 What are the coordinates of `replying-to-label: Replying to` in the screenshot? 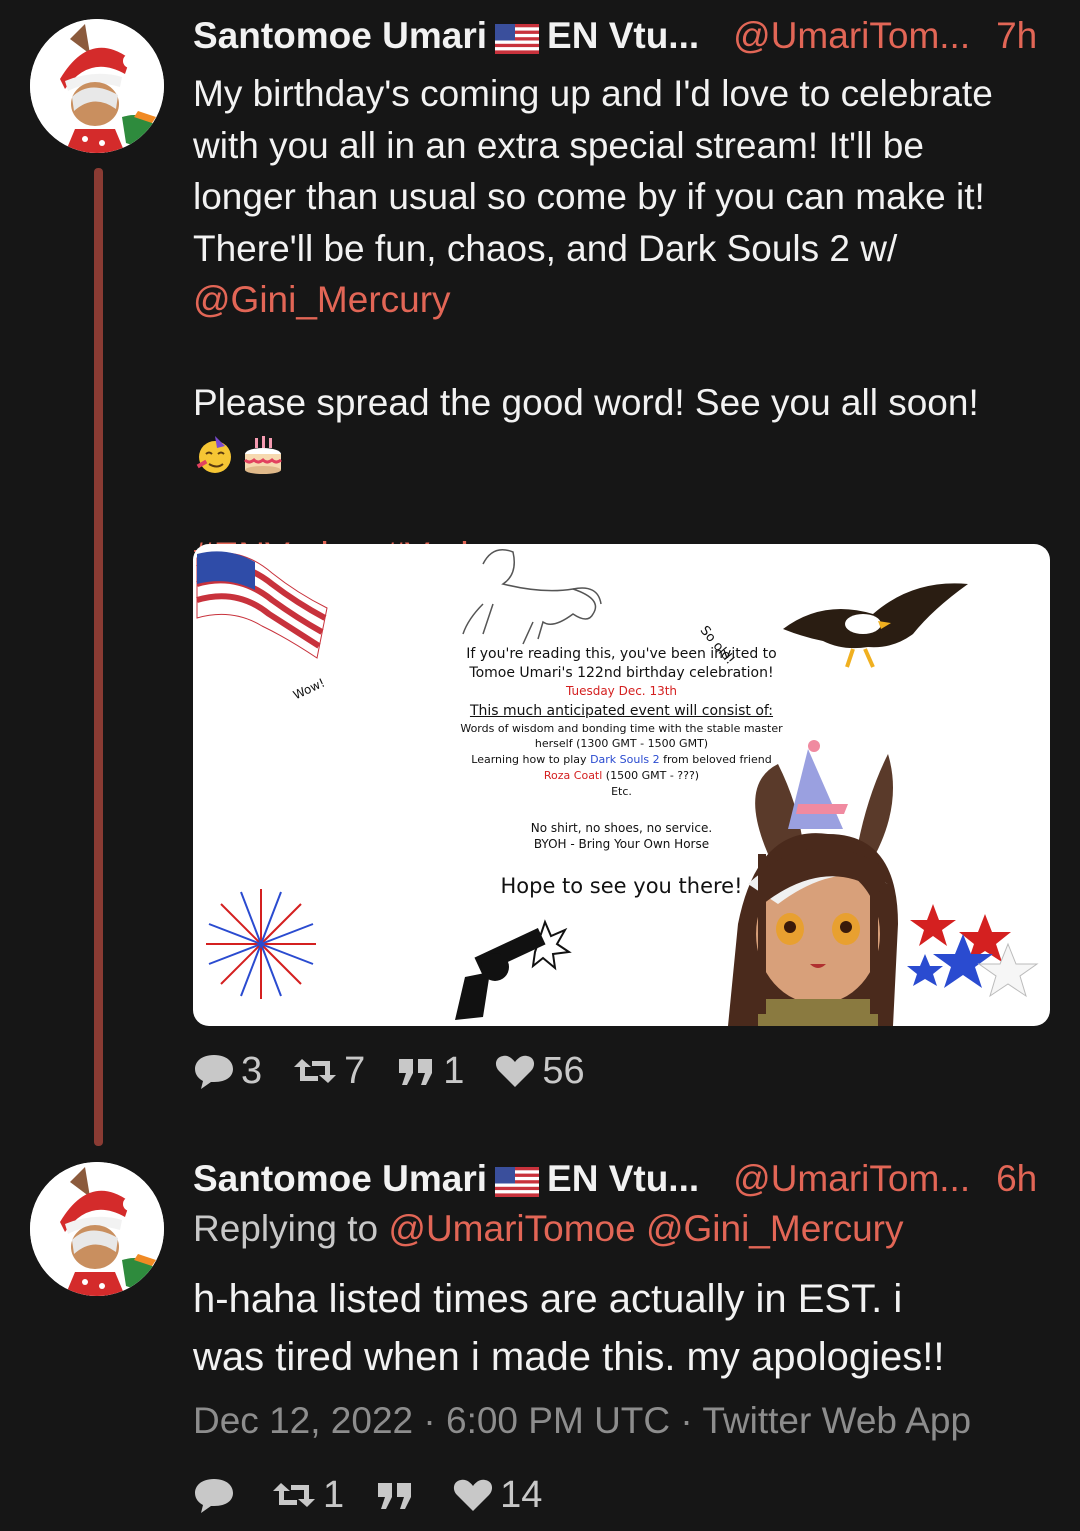 It's located at (286, 1228).